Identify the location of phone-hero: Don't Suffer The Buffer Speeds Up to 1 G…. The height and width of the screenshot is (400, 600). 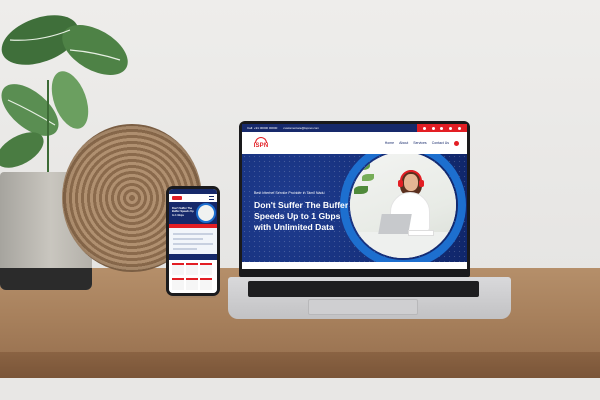
(193, 213).